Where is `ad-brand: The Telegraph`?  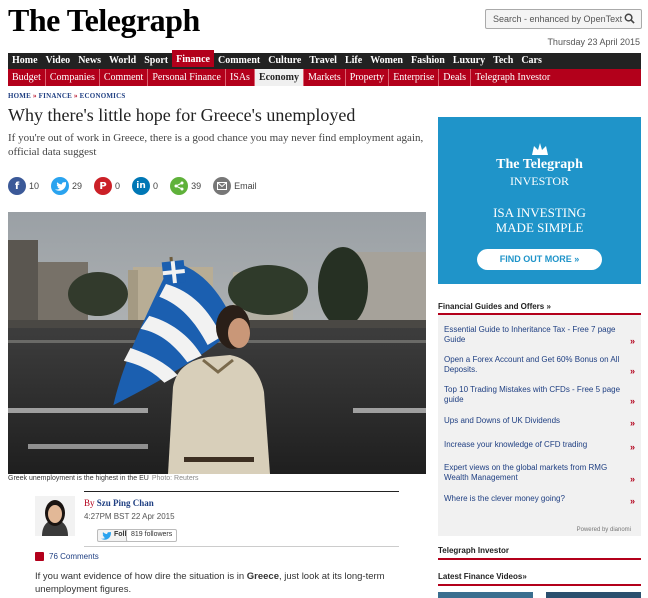 ad-brand: The Telegraph is located at coordinates (539, 164).